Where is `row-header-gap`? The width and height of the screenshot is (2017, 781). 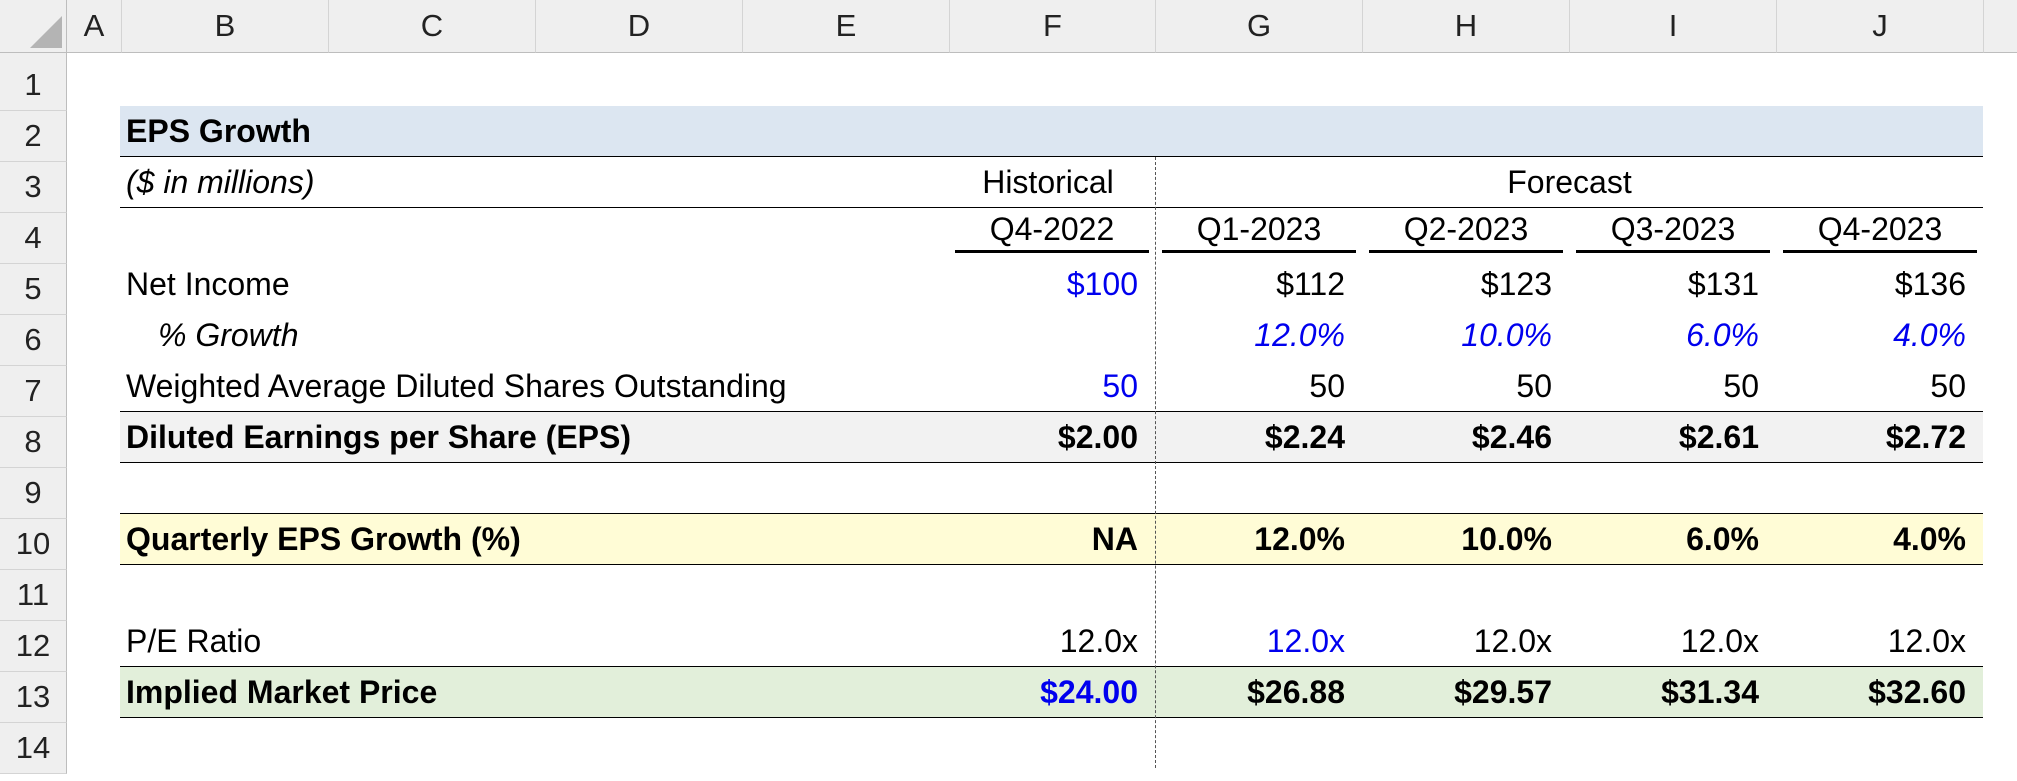 row-header-gap is located at coordinates (33, 56).